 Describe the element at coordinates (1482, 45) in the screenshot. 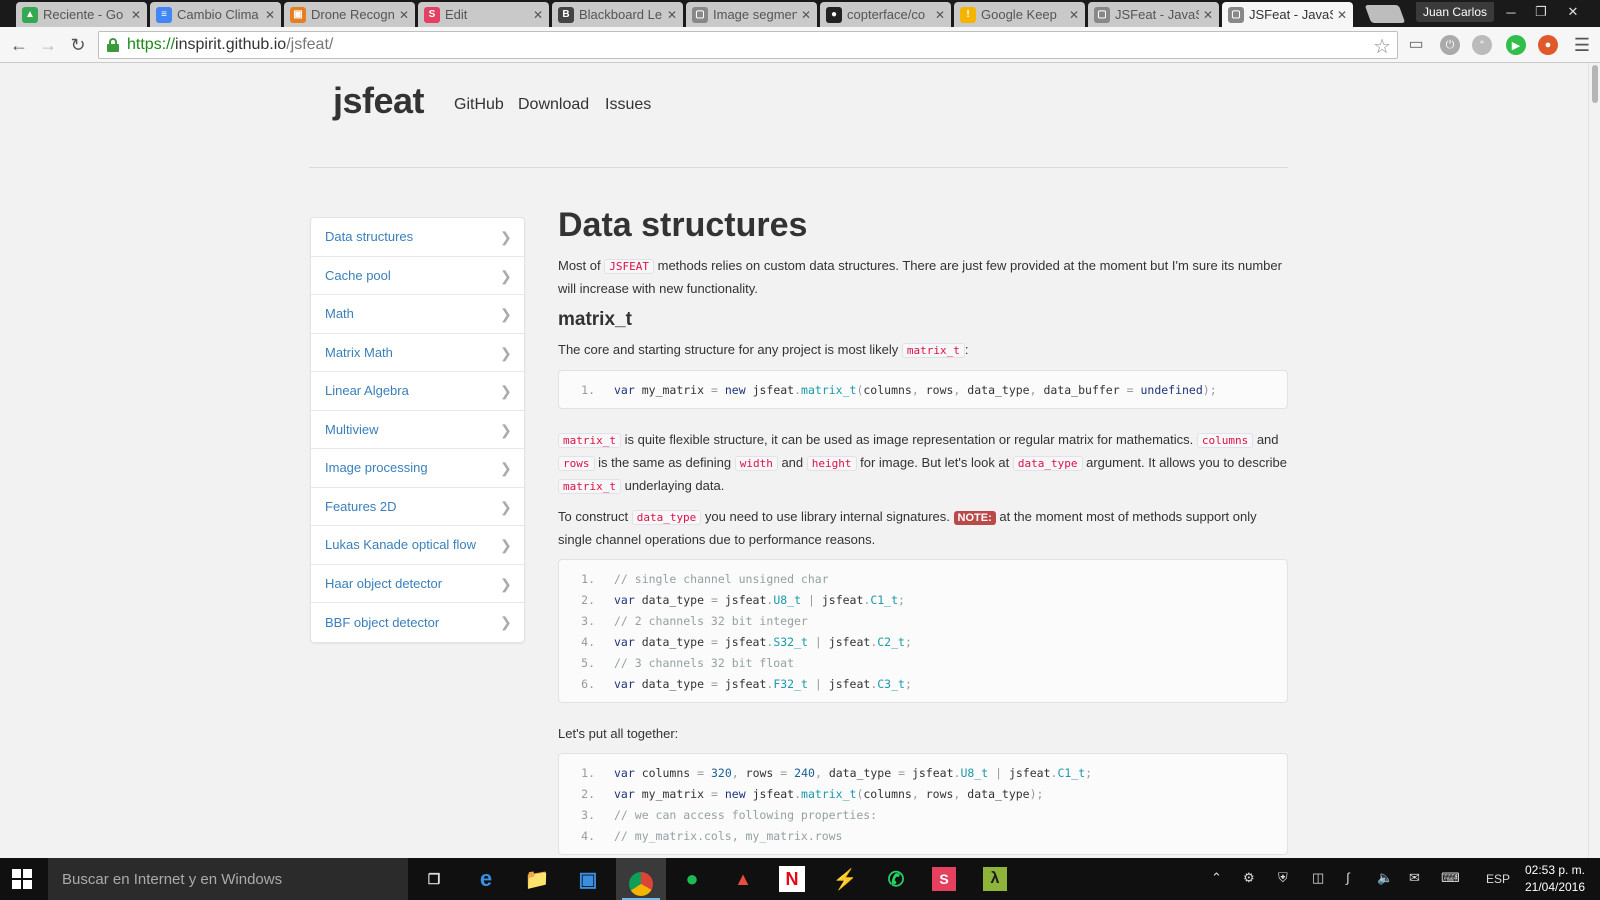

I see `quote-extension-icon: “` at that location.